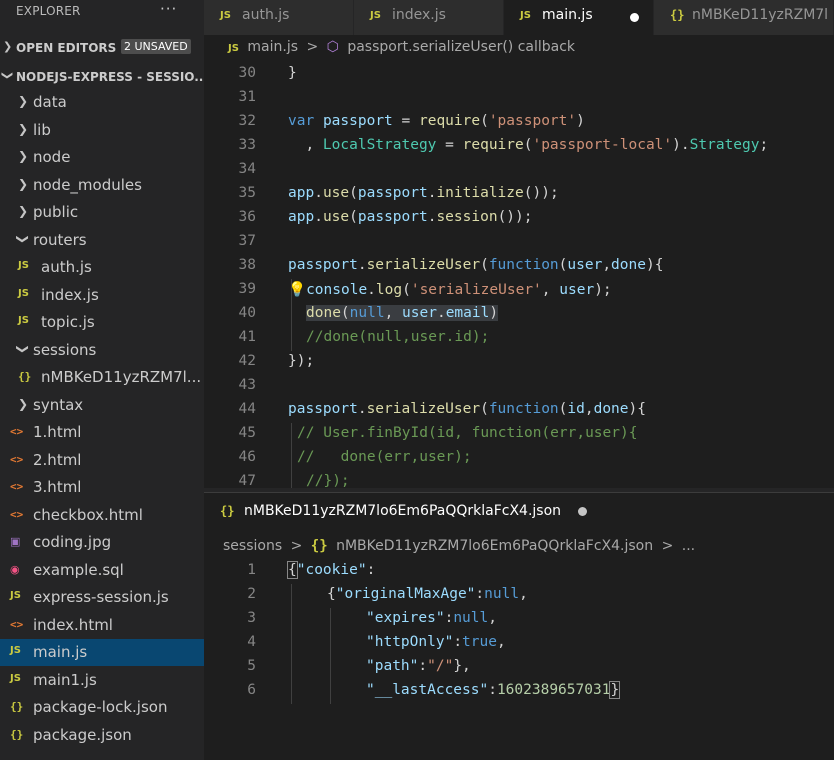 Image resolution: width=834 pixels, height=760 pixels. Describe the element at coordinates (567, 15) in the screenshot. I see `tab-label: main.js` at that location.